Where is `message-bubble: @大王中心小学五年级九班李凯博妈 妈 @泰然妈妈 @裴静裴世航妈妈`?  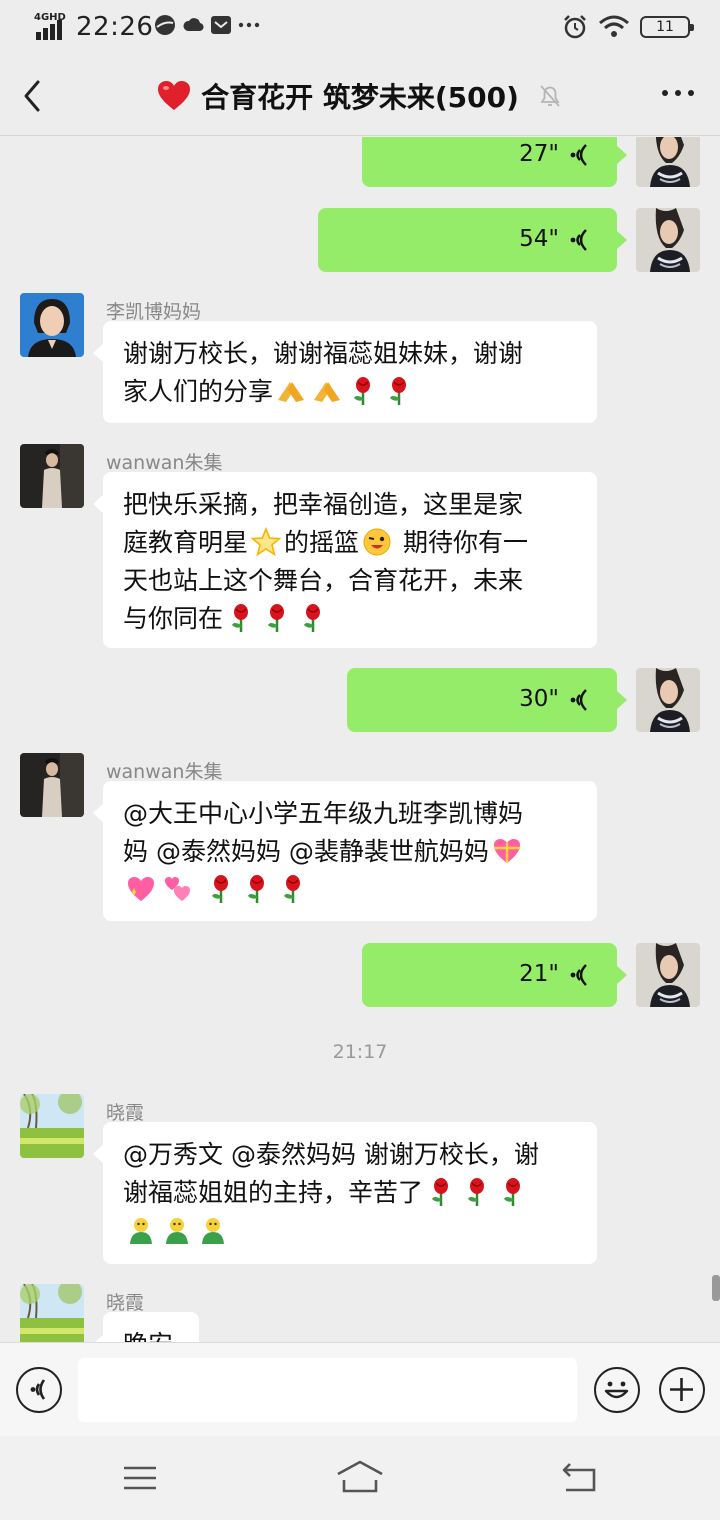
message-bubble: @大王中心小学五年级九班李凯博妈 妈 @泰然妈妈 @裴静裴世航妈妈 is located at coordinates (345, 851).